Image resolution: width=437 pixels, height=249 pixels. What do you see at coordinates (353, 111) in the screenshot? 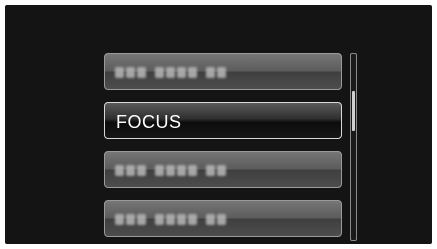
I see `scrollbar-thumb` at bounding box center [353, 111].